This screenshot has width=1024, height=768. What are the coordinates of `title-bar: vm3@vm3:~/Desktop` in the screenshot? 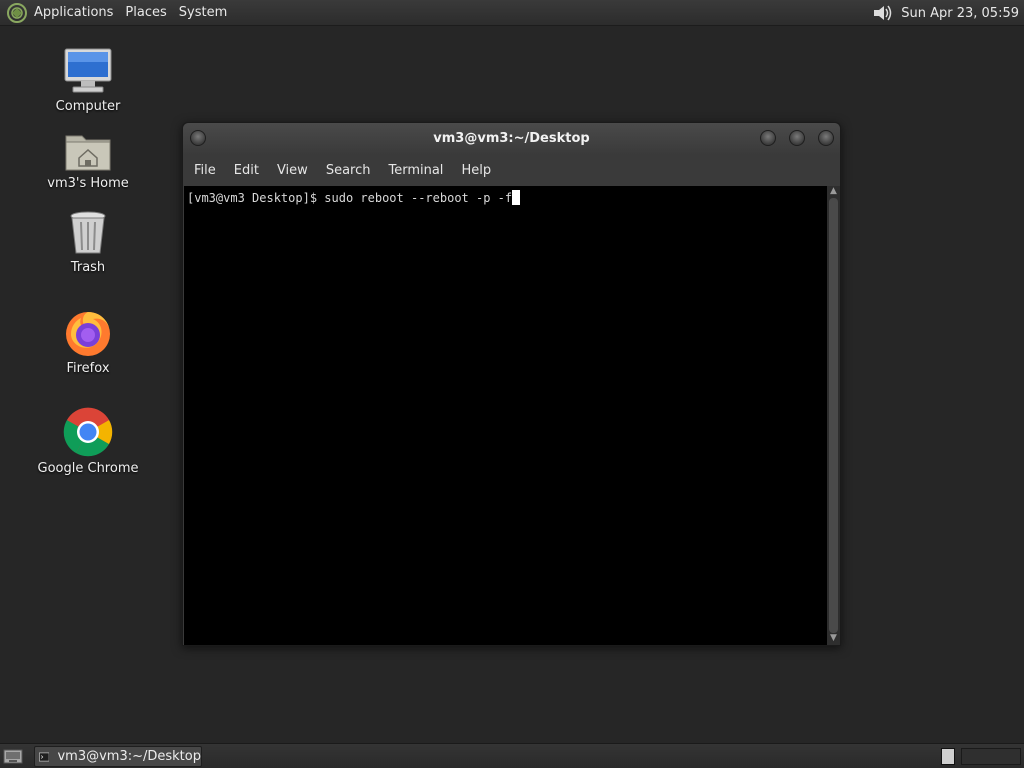 It's located at (511, 139).